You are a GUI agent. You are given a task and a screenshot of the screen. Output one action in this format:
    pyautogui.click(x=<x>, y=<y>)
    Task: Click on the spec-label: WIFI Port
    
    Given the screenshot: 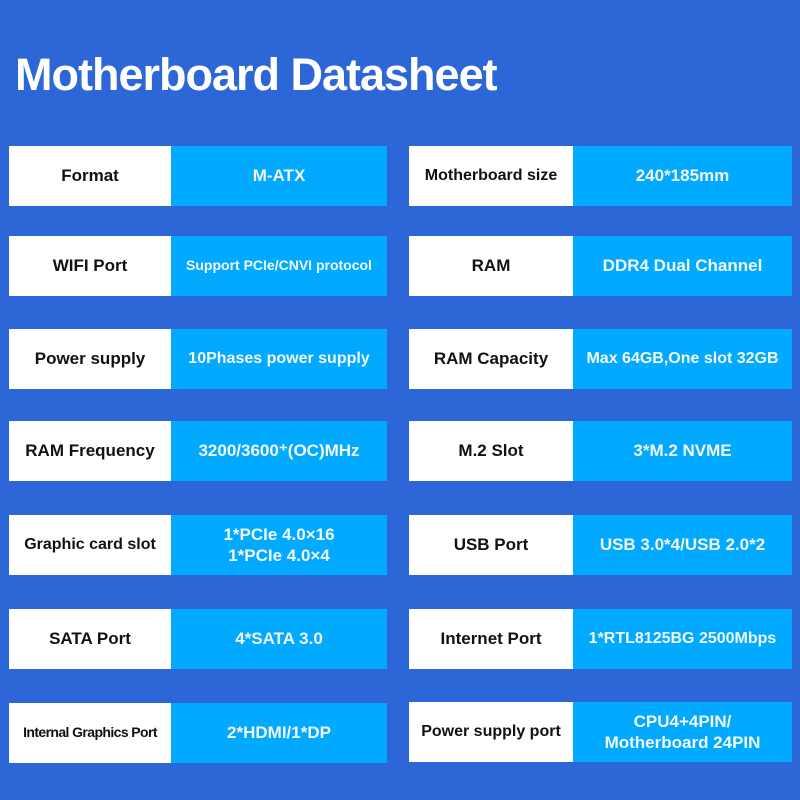 What is the action you would take?
    pyautogui.click(x=90, y=266)
    